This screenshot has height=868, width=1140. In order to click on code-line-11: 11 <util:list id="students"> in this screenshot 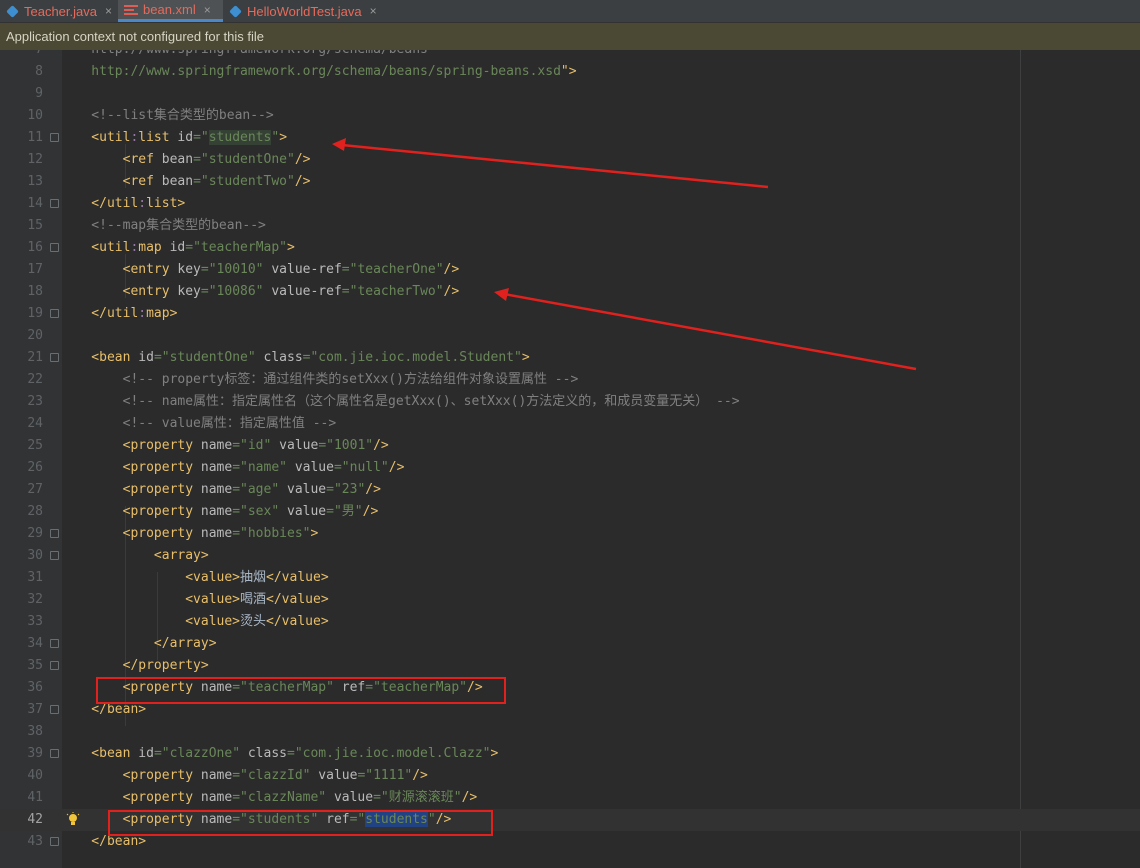, I will do `click(570, 138)`.